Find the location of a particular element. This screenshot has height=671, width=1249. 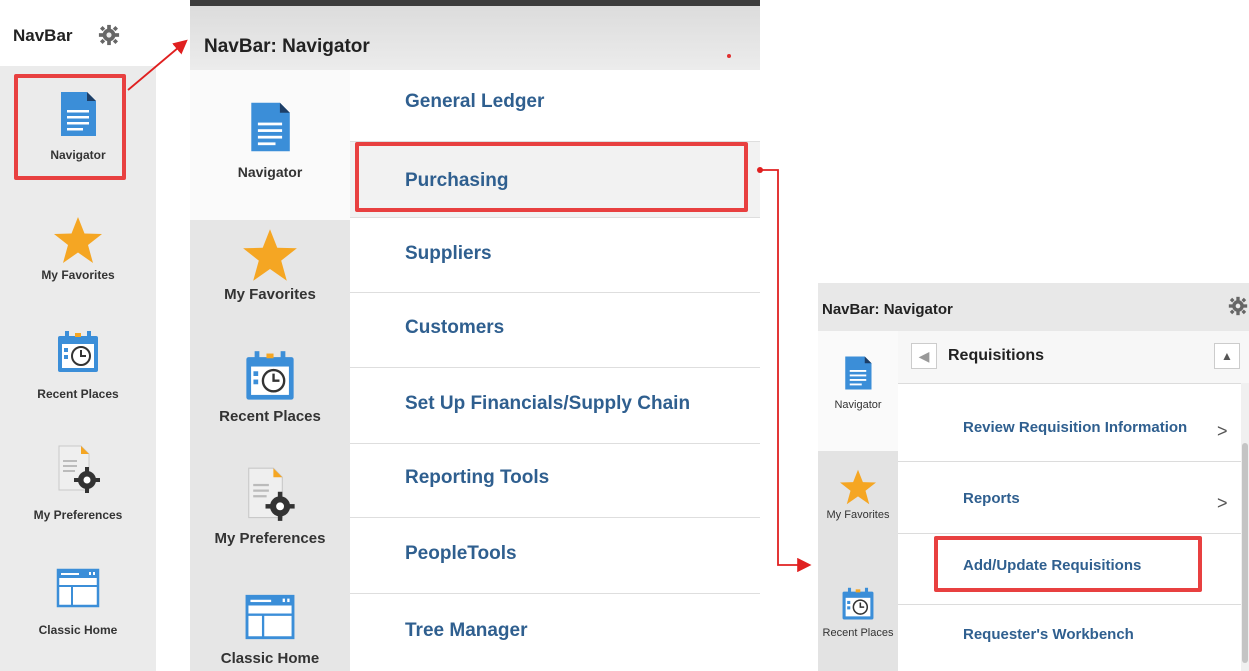

menu-item-reports: Reports > is located at coordinates (1069, 498).